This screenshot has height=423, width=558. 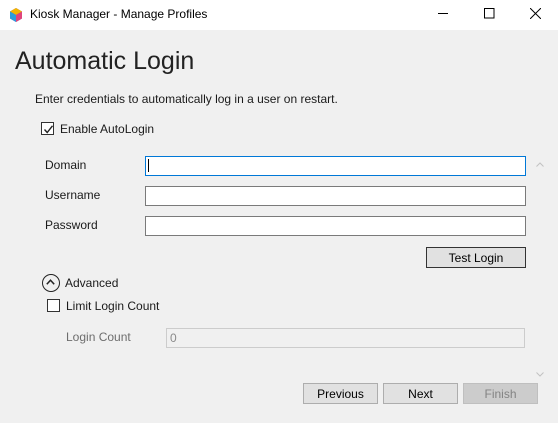 I want to click on close-button, so click(x=535, y=15).